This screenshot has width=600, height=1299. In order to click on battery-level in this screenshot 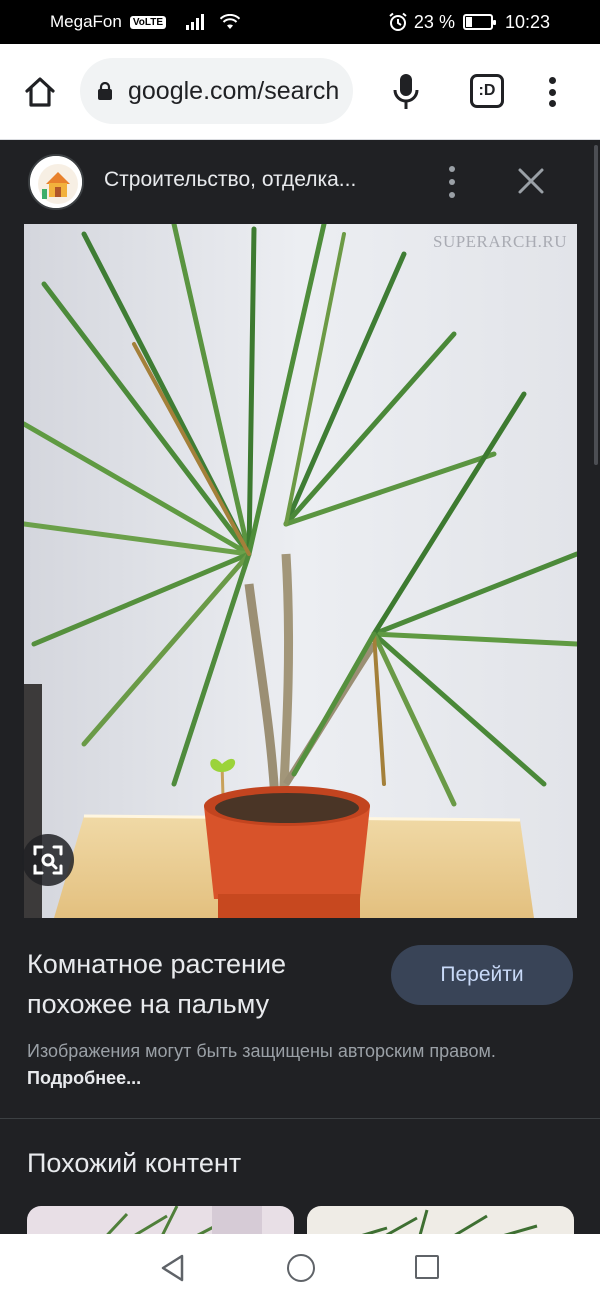, I will do `click(468, 22)`.